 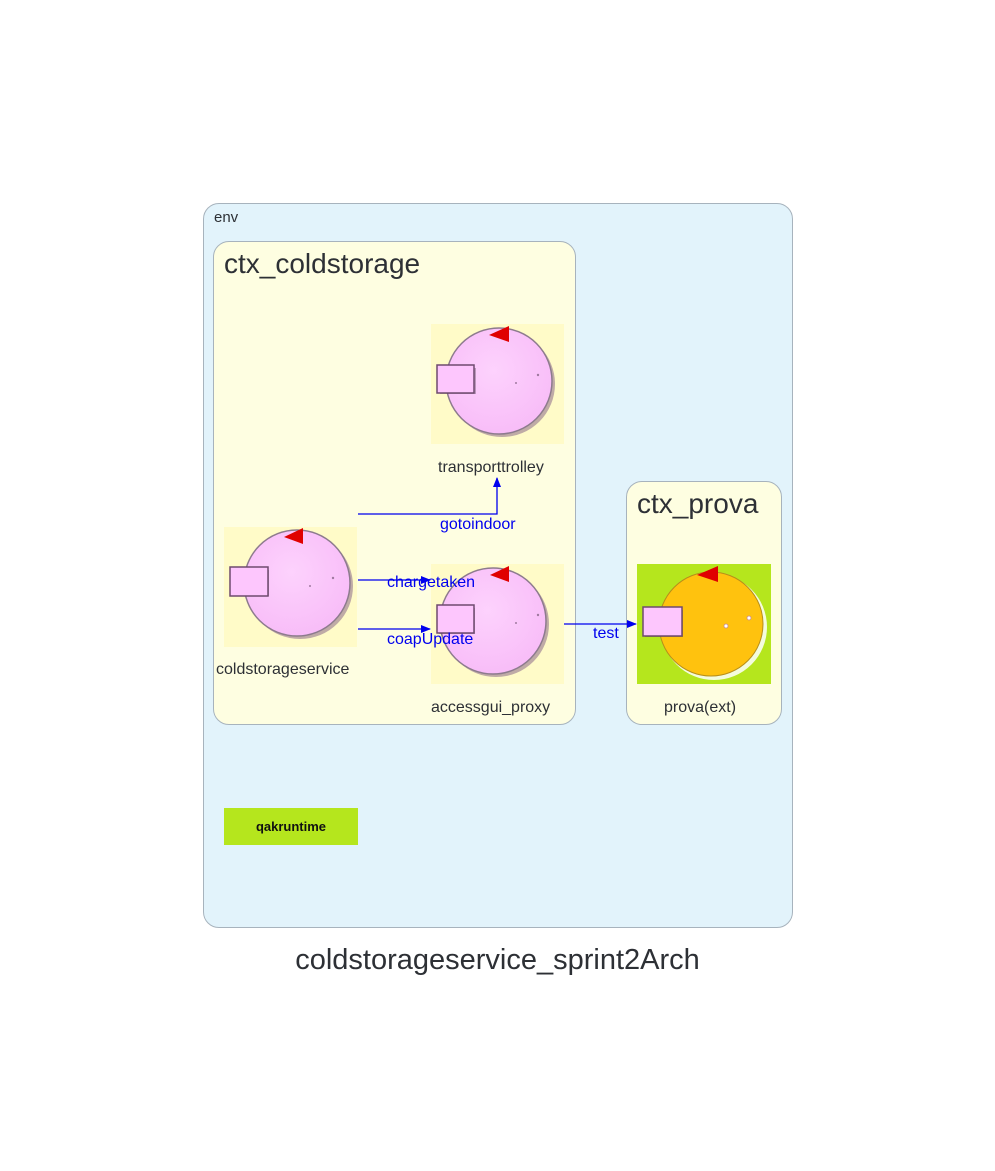 What do you see at coordinates (430, 639) in the screenshot?
I see `edge-label-coapupdate: coapUpdate` at bounding box center [430, 639].